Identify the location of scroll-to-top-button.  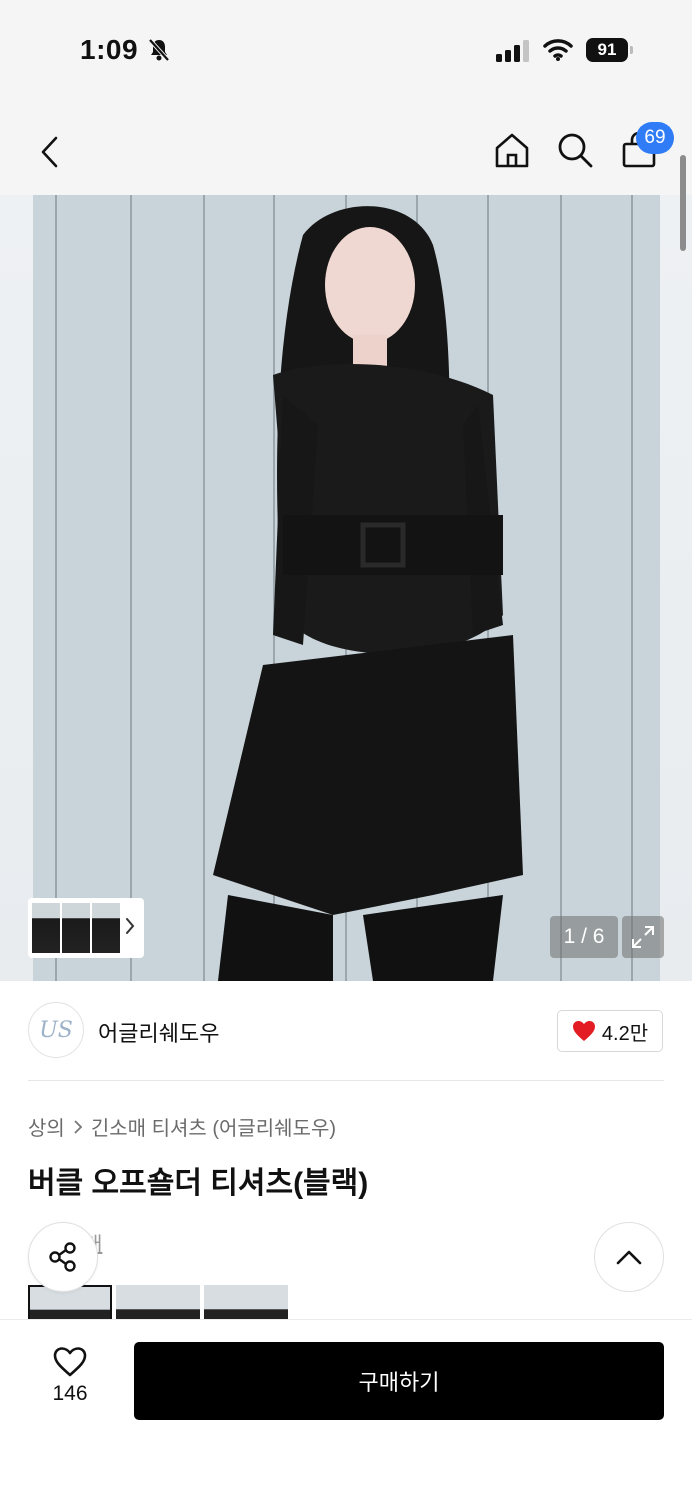
(629, 1257).